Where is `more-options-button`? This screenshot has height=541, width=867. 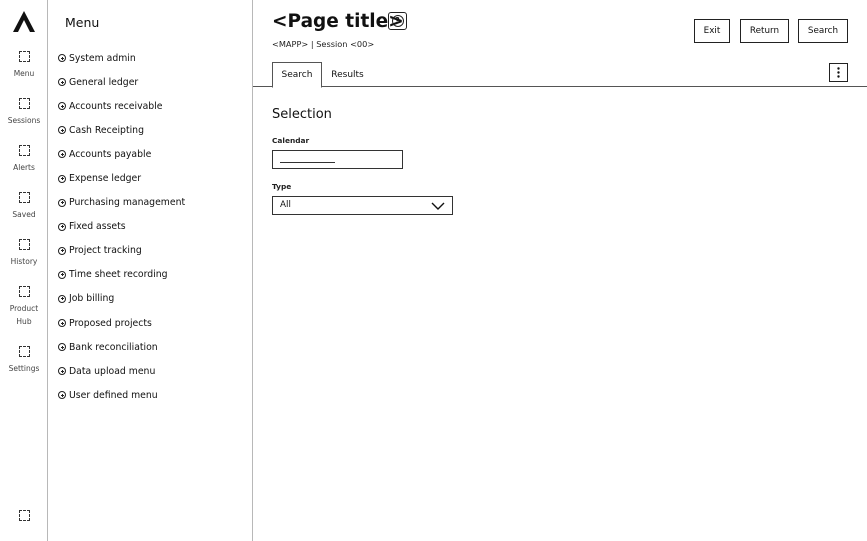
more-options-button is located at coordinates (838, 72).